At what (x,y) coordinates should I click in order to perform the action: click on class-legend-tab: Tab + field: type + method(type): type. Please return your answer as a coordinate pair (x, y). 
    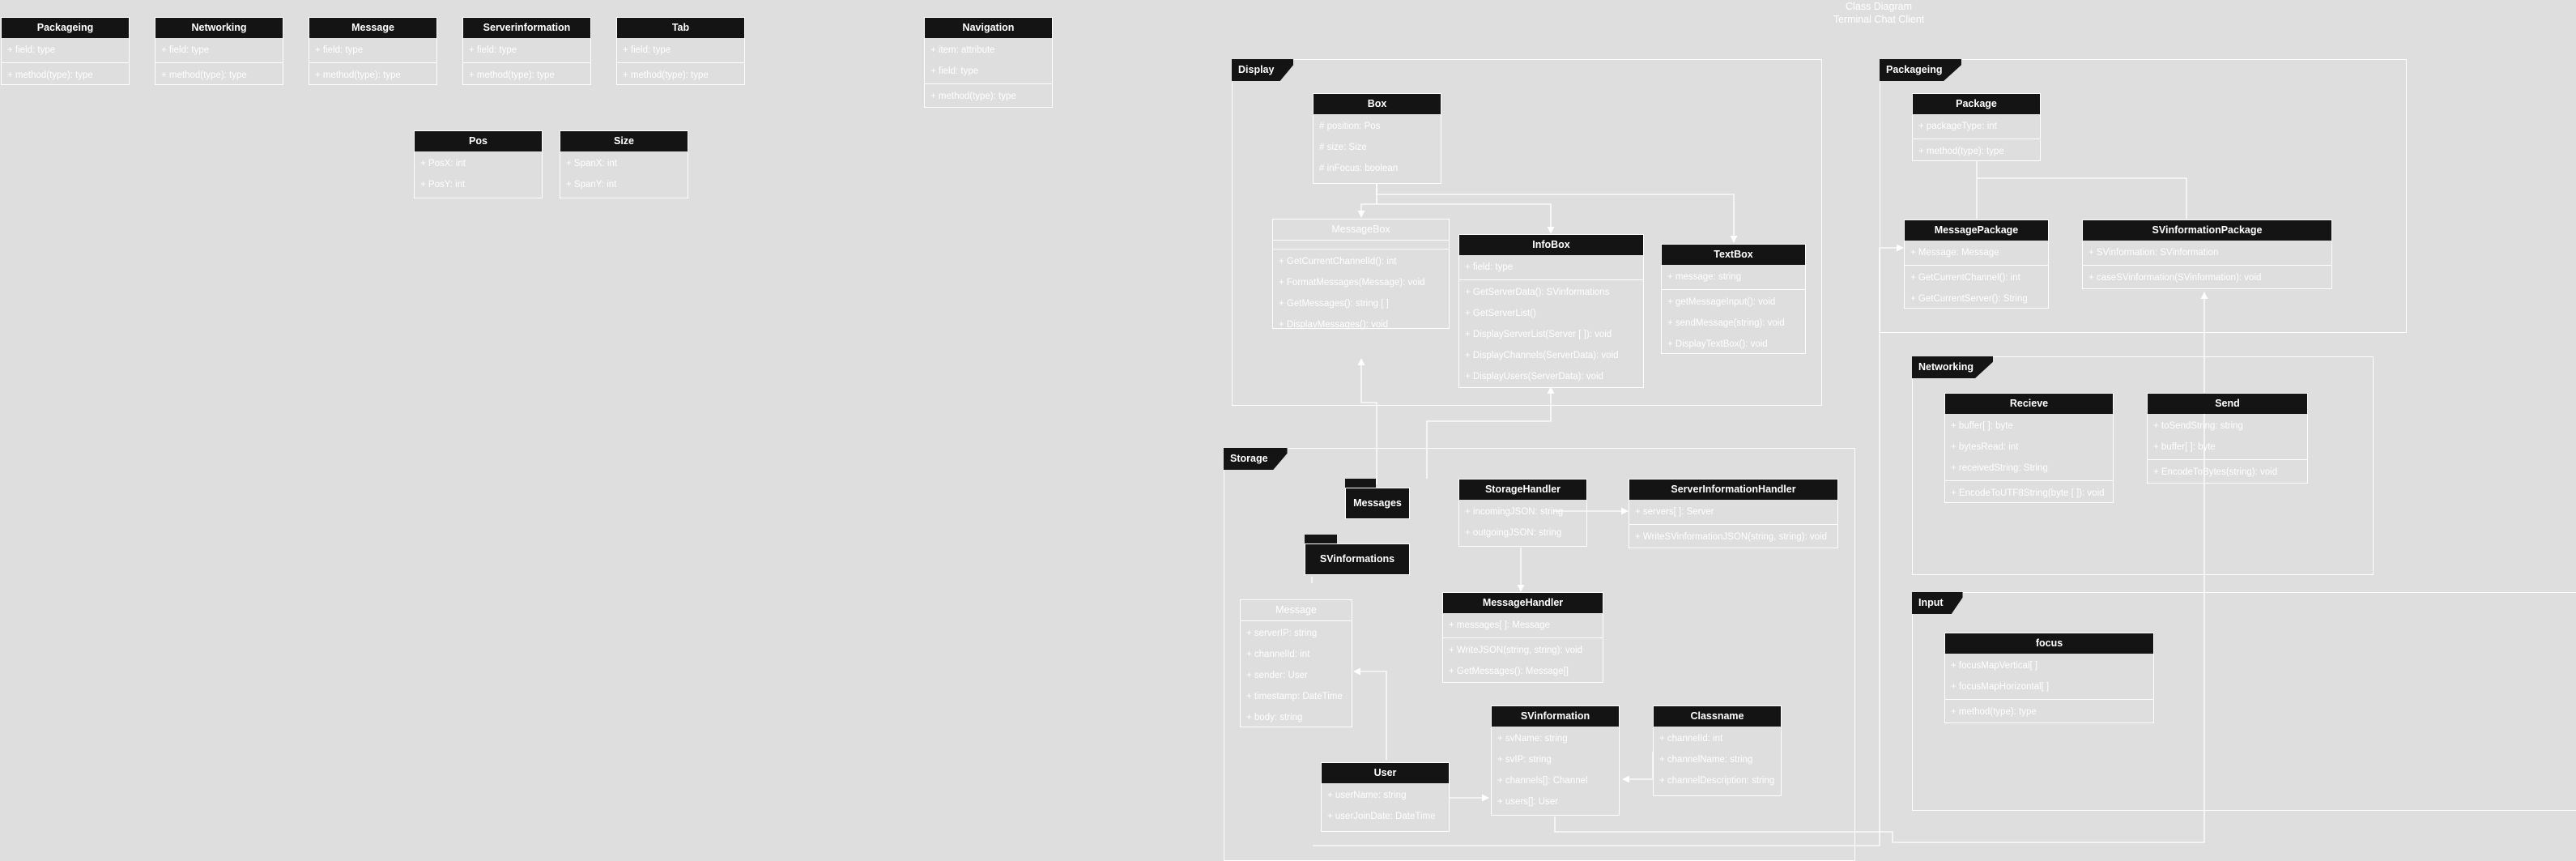
    Looking at the image, I should click on (680, 51).